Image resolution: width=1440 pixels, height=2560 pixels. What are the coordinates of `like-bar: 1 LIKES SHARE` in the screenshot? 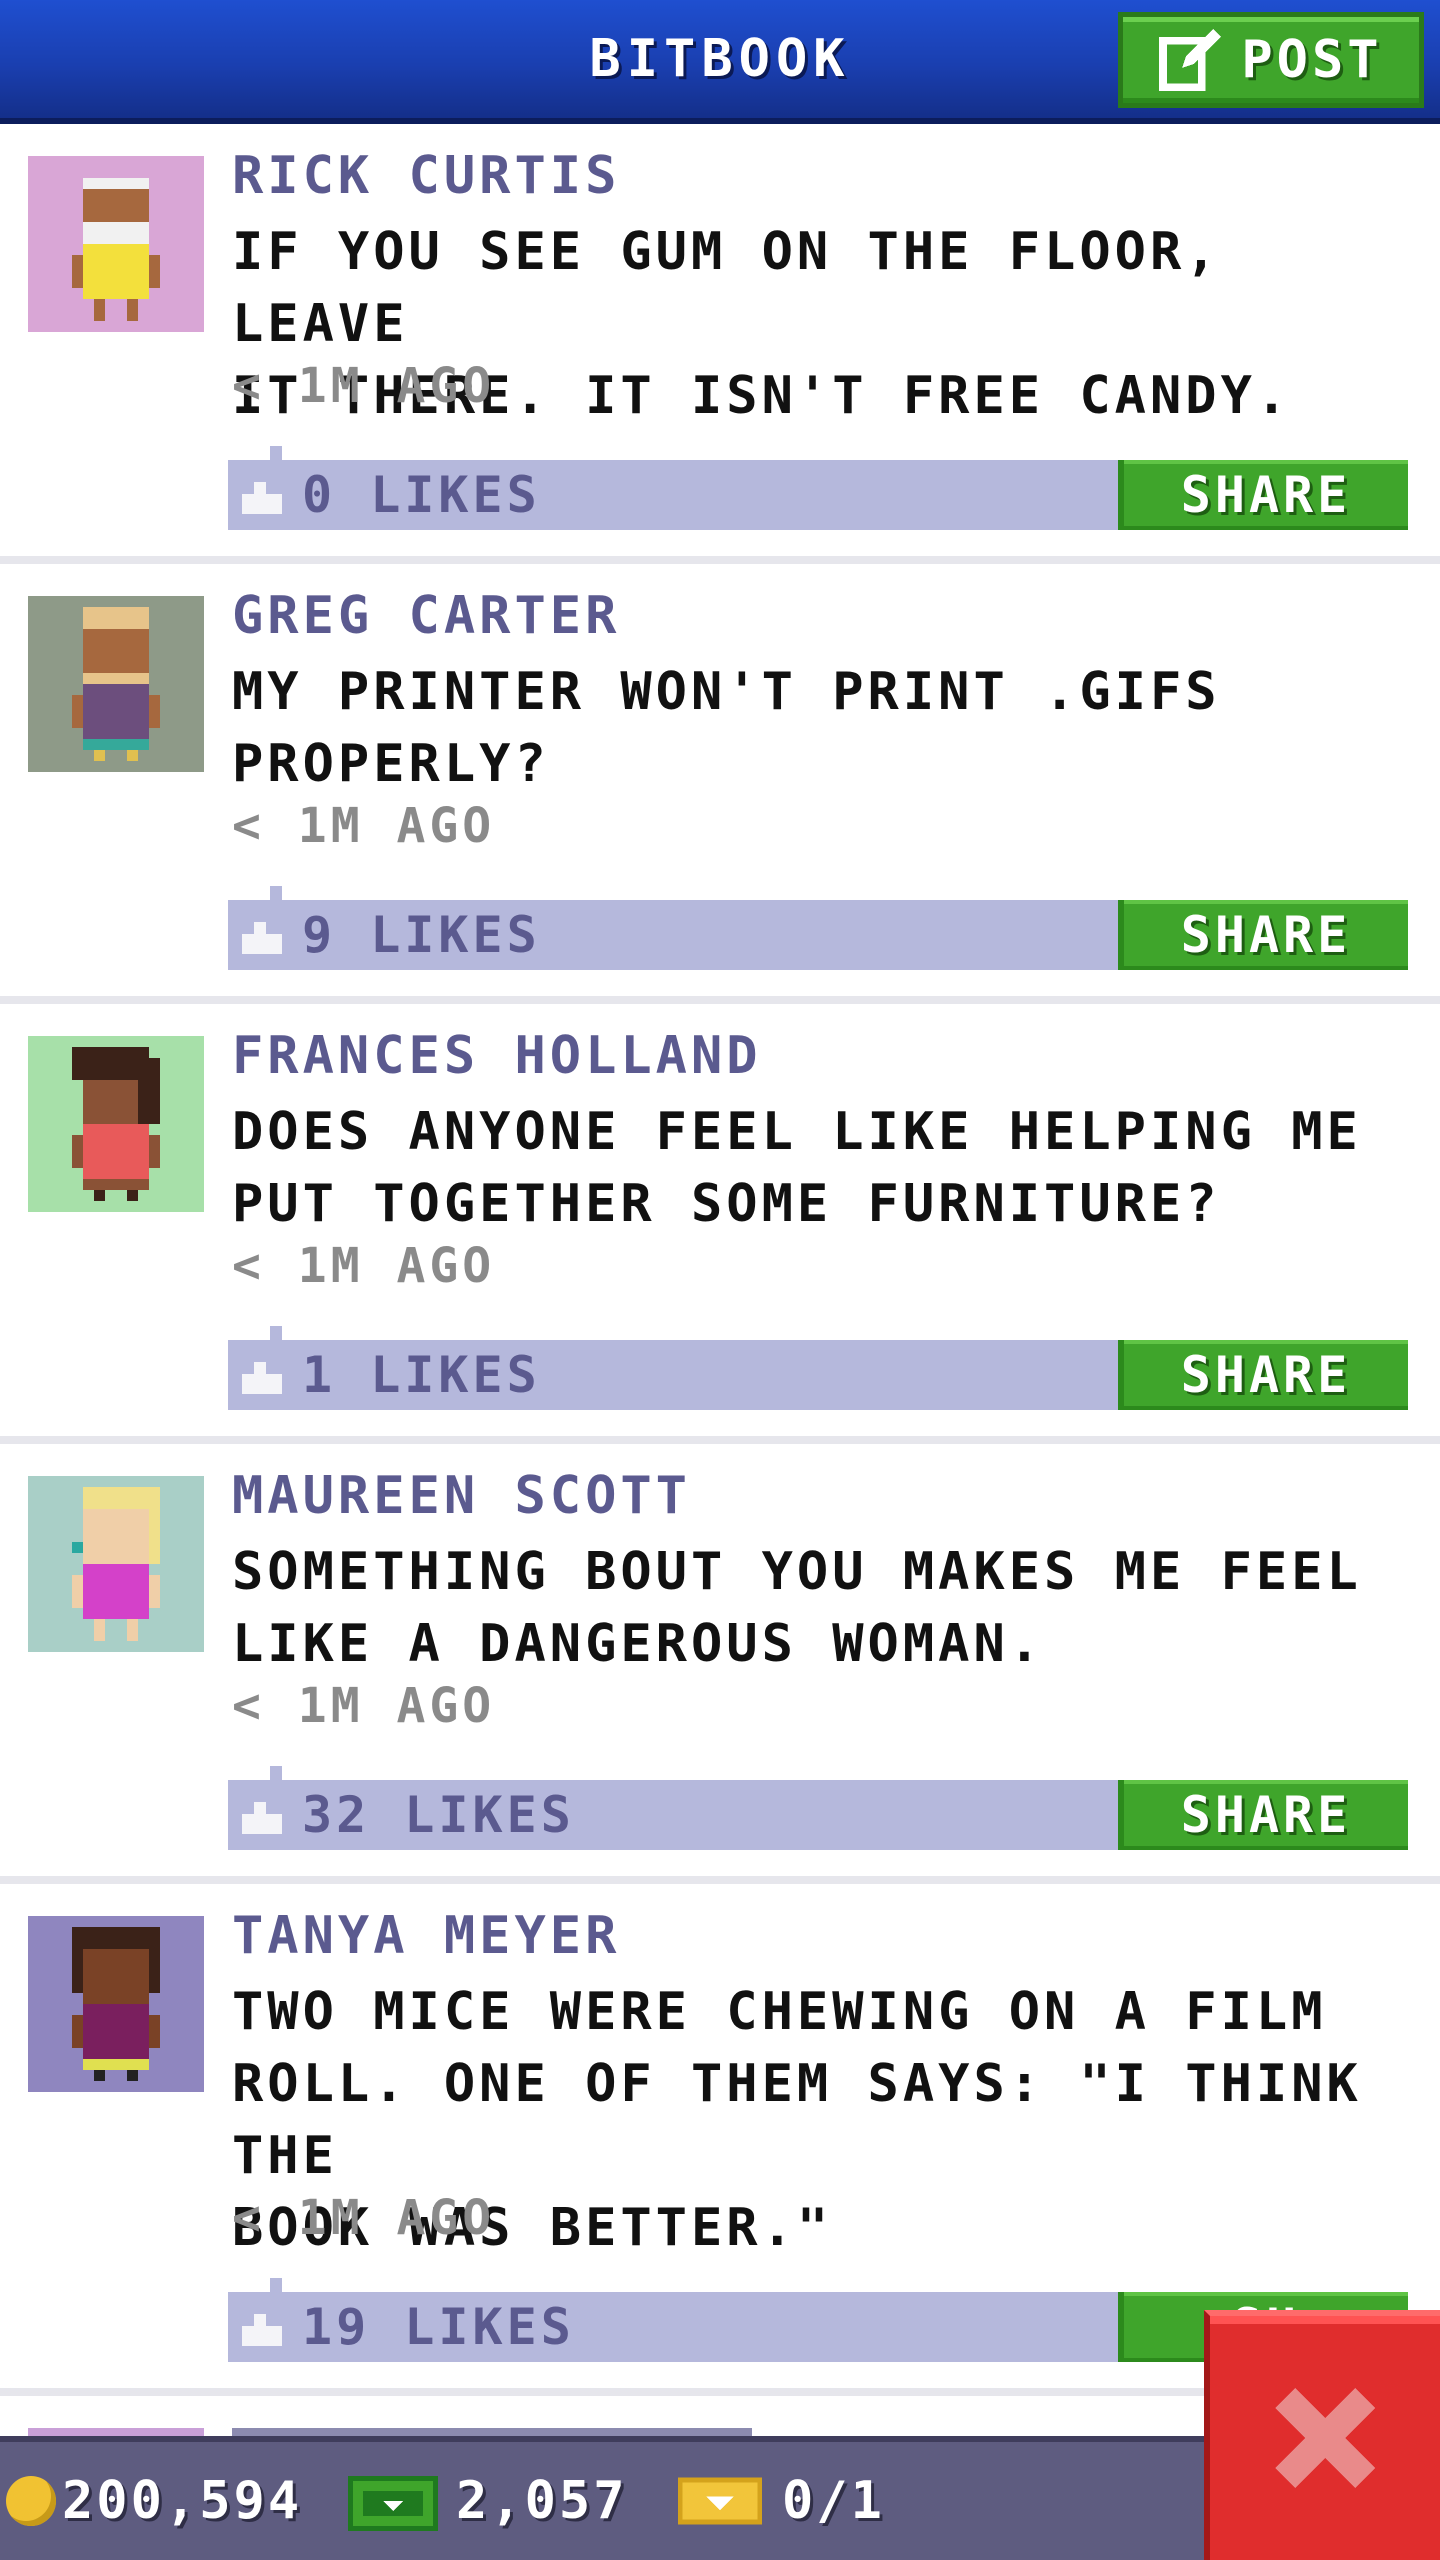 It's located at (818, 1368).